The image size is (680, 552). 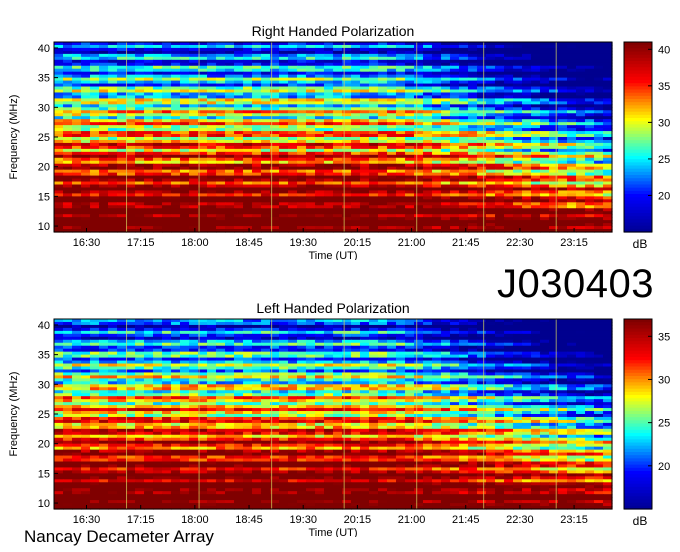 What do you see at coordinates (332, 308) in the screenshot?
I see `chart-title: Left Handed Polarization` at bounding box center [332, 308].